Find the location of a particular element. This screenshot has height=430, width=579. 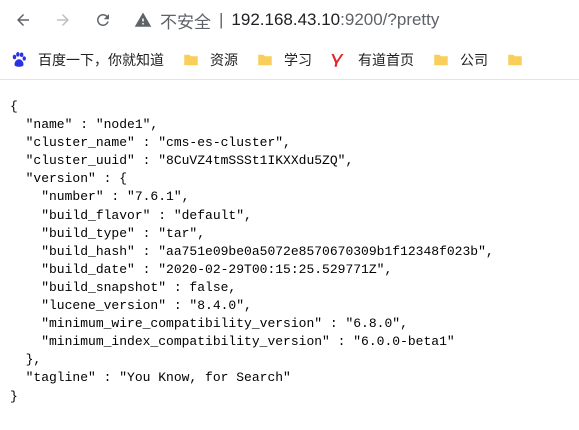

json-line: "build_type" : "tar", is located at coordinates (108, 233).